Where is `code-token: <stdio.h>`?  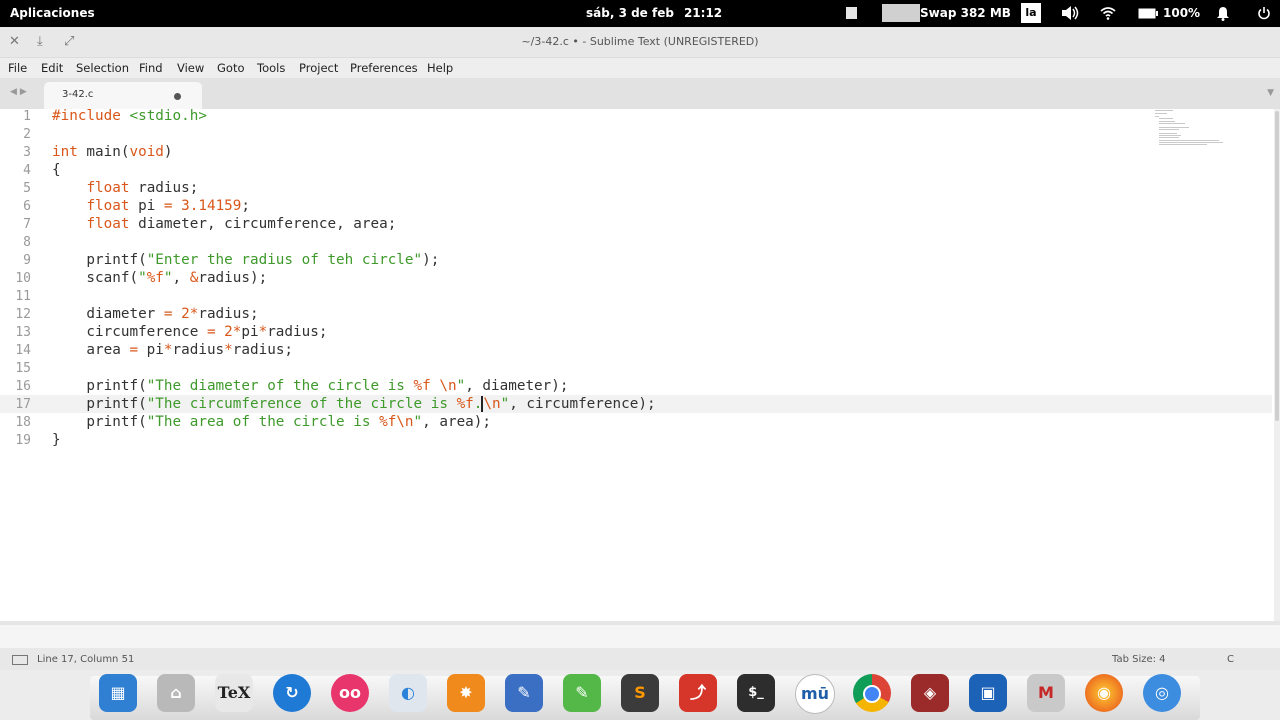 code-token: <stdio.h> is located at coordinates (168, 116).